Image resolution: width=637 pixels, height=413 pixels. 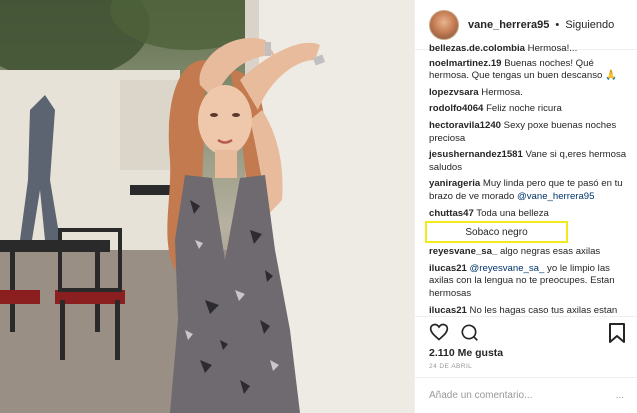 I want to click on comment-user: reyesvane_sa_, so click(x=463, y=251).